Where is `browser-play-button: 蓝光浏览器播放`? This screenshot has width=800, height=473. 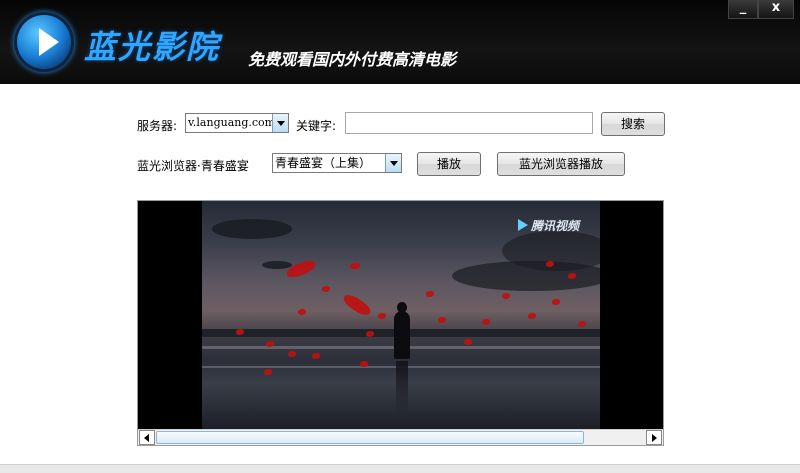
browser-play-button: 蓝光浏览器播放 is located at coordinates (561, 164).